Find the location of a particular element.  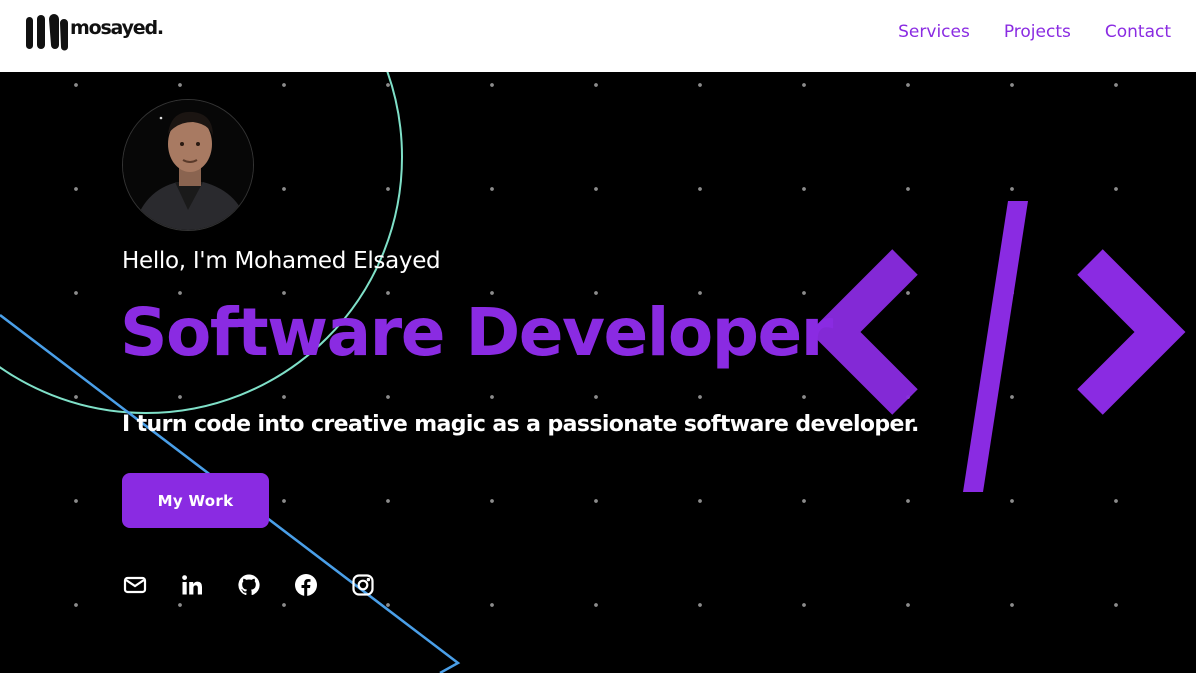

code-brackets-icon is located at coordinates (997, 346).